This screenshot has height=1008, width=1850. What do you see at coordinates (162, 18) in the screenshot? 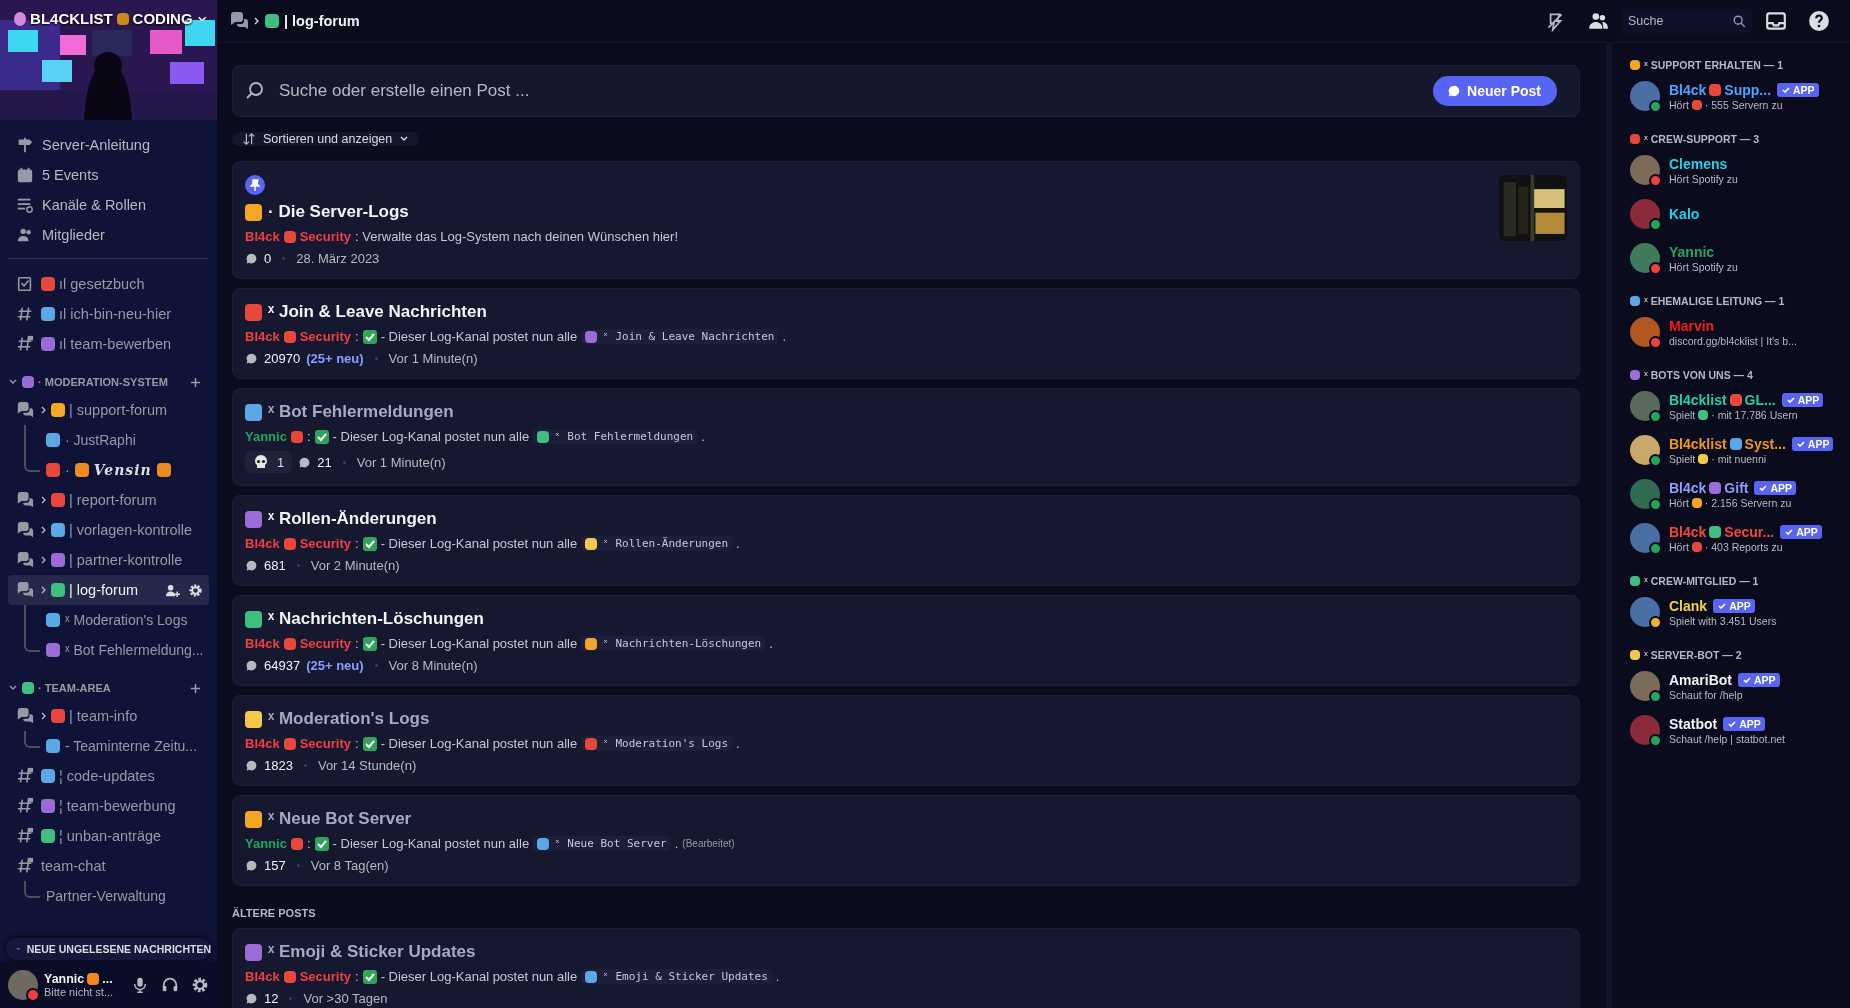
I see `server-name: CODING` at bounding box center [162, 18].